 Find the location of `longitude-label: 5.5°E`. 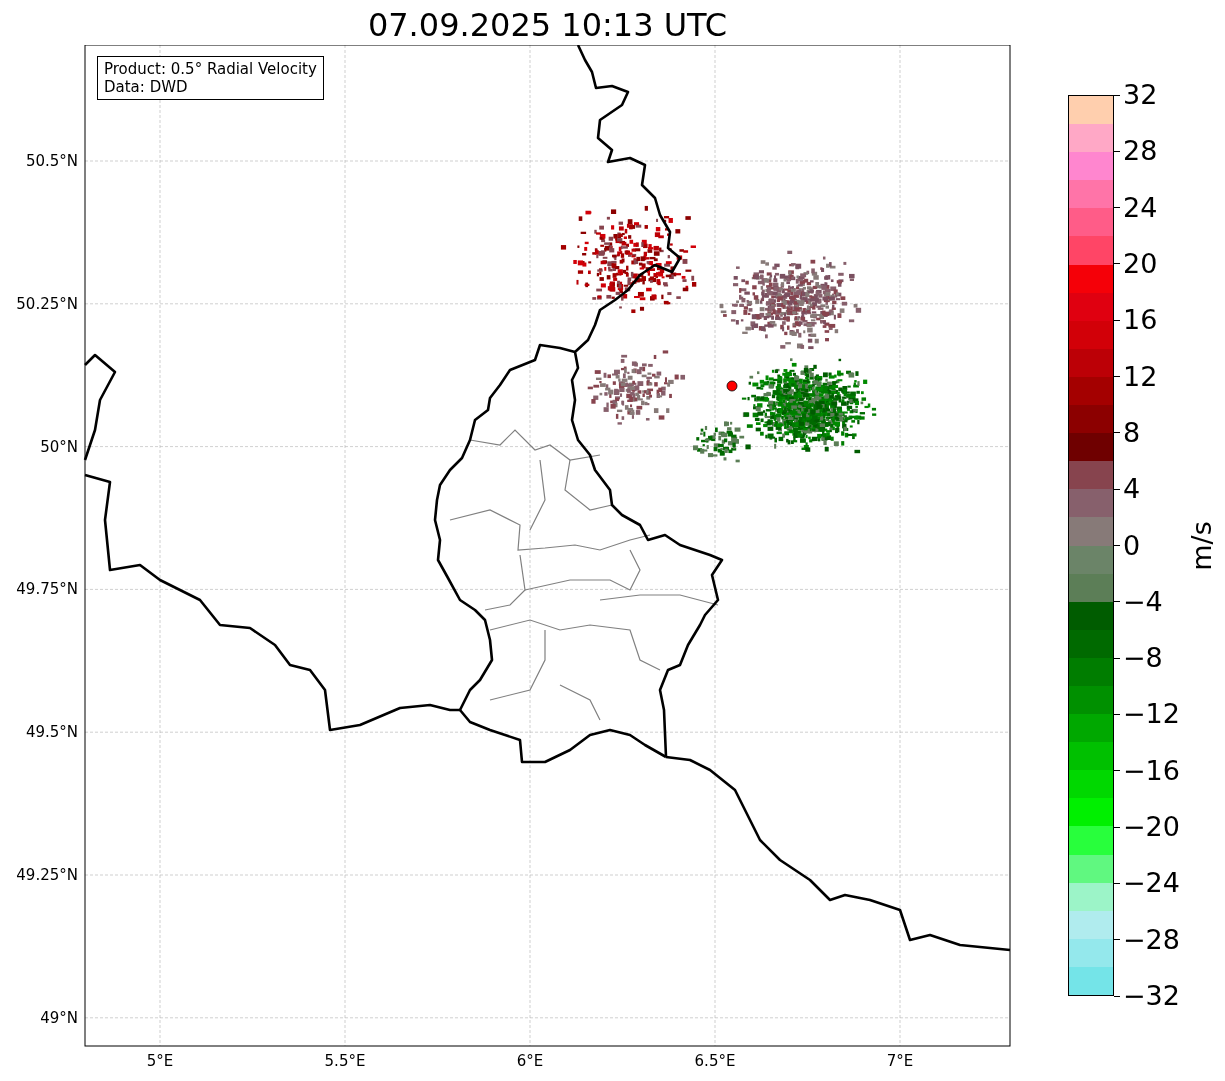

longitude-label: 5.5°E is located at coordinates (345, 1061).